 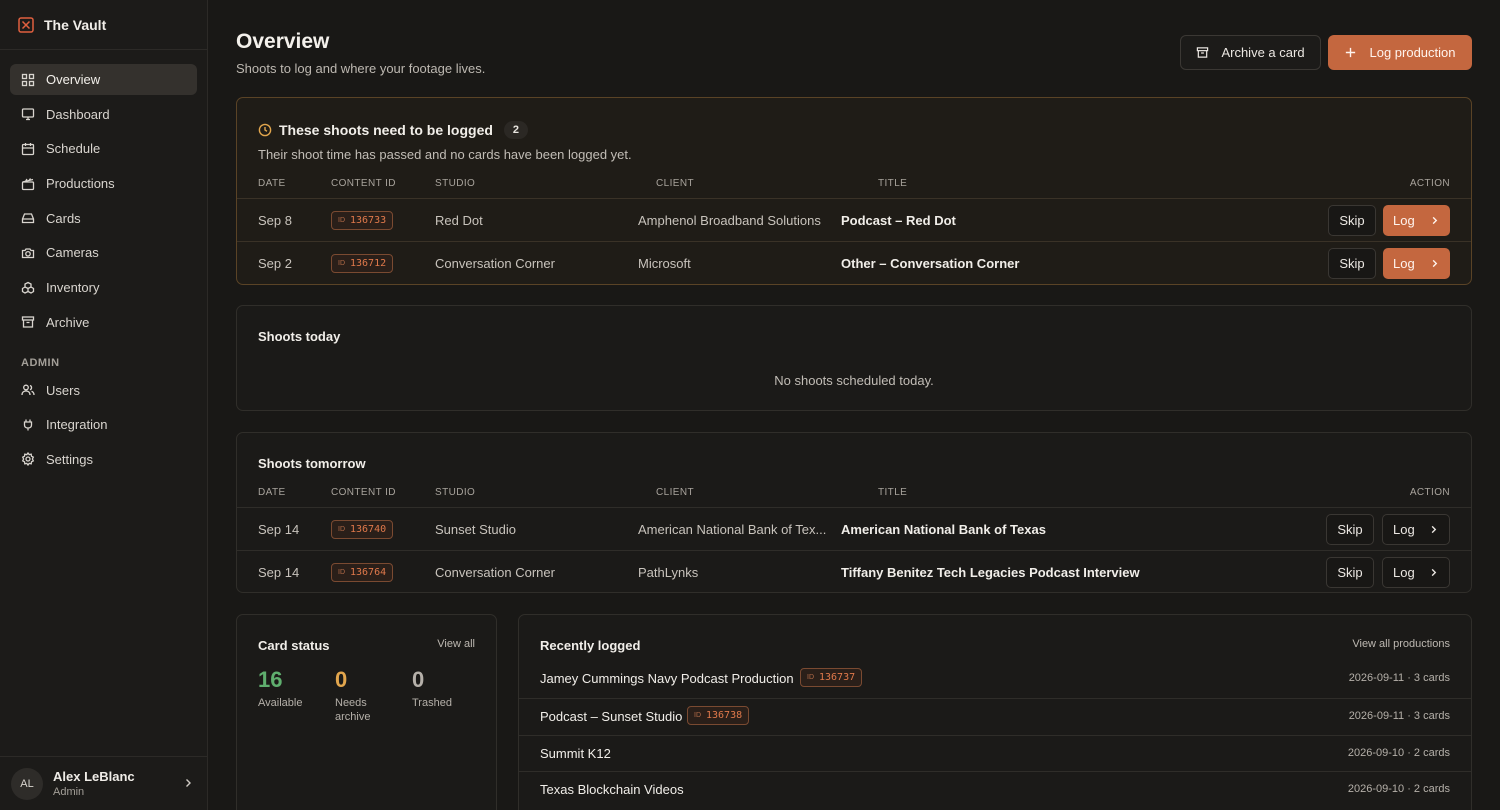 I want to click on sidebar-item-overview: Overview, so click(x=103, y=79).